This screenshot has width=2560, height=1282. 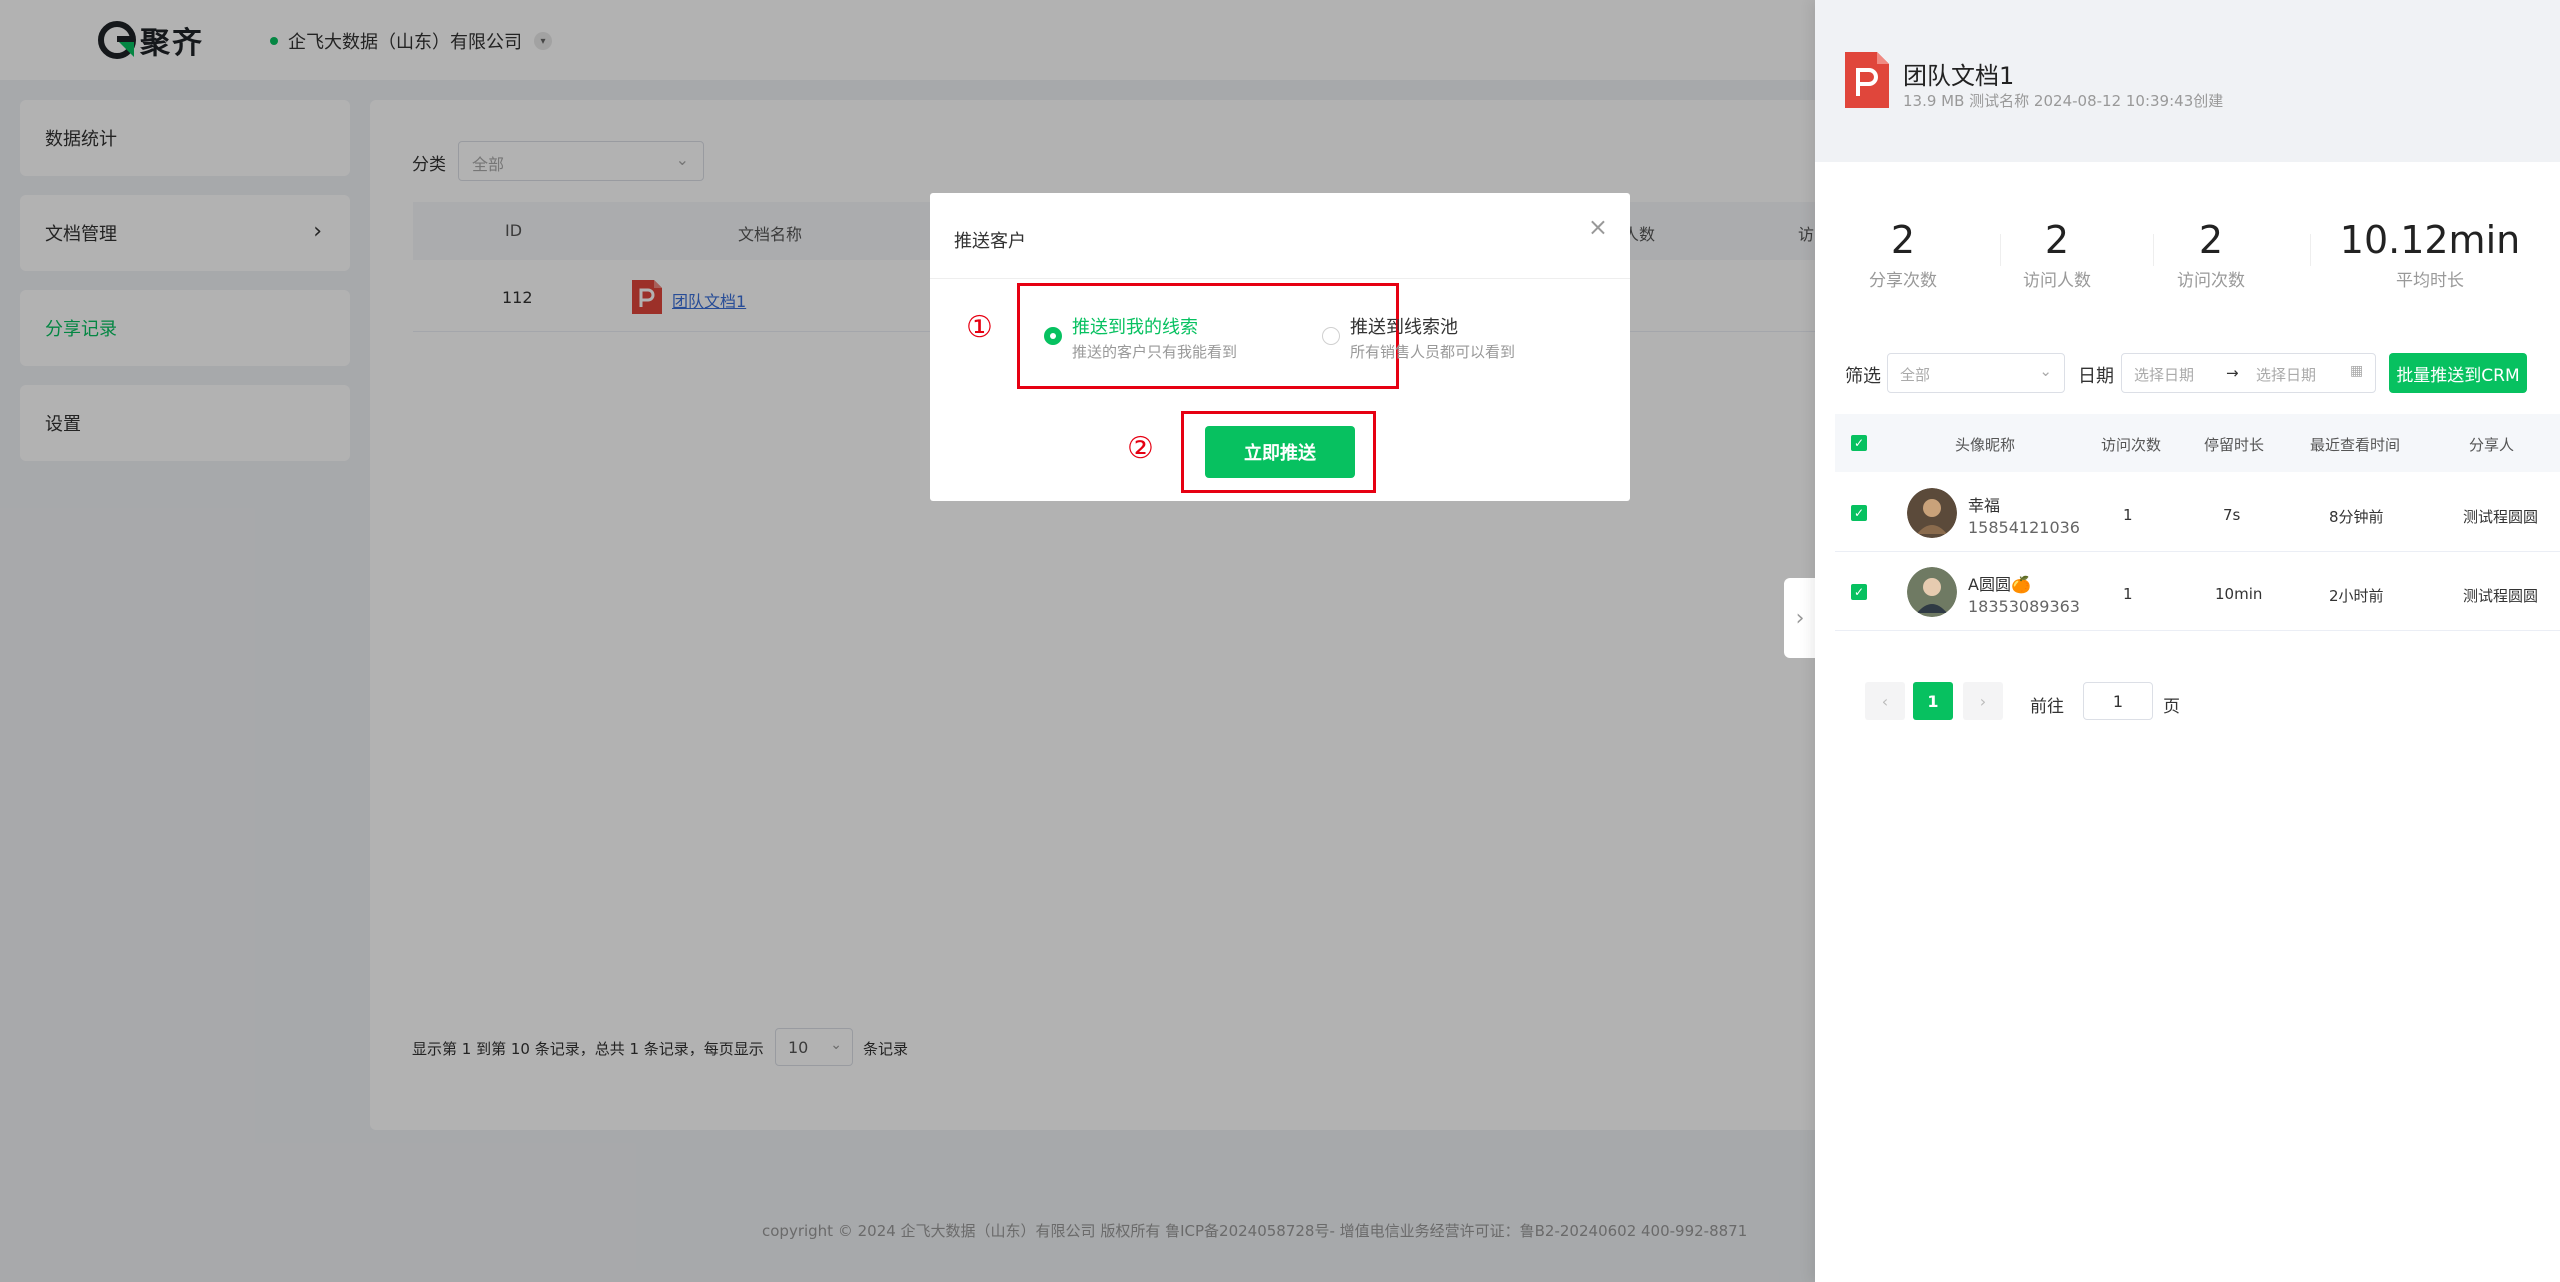 What do you see at coordinates (2131, 445) in the screenshot?
I see `column-header-visits: 访问次数` at bounding box center [2131, 445].